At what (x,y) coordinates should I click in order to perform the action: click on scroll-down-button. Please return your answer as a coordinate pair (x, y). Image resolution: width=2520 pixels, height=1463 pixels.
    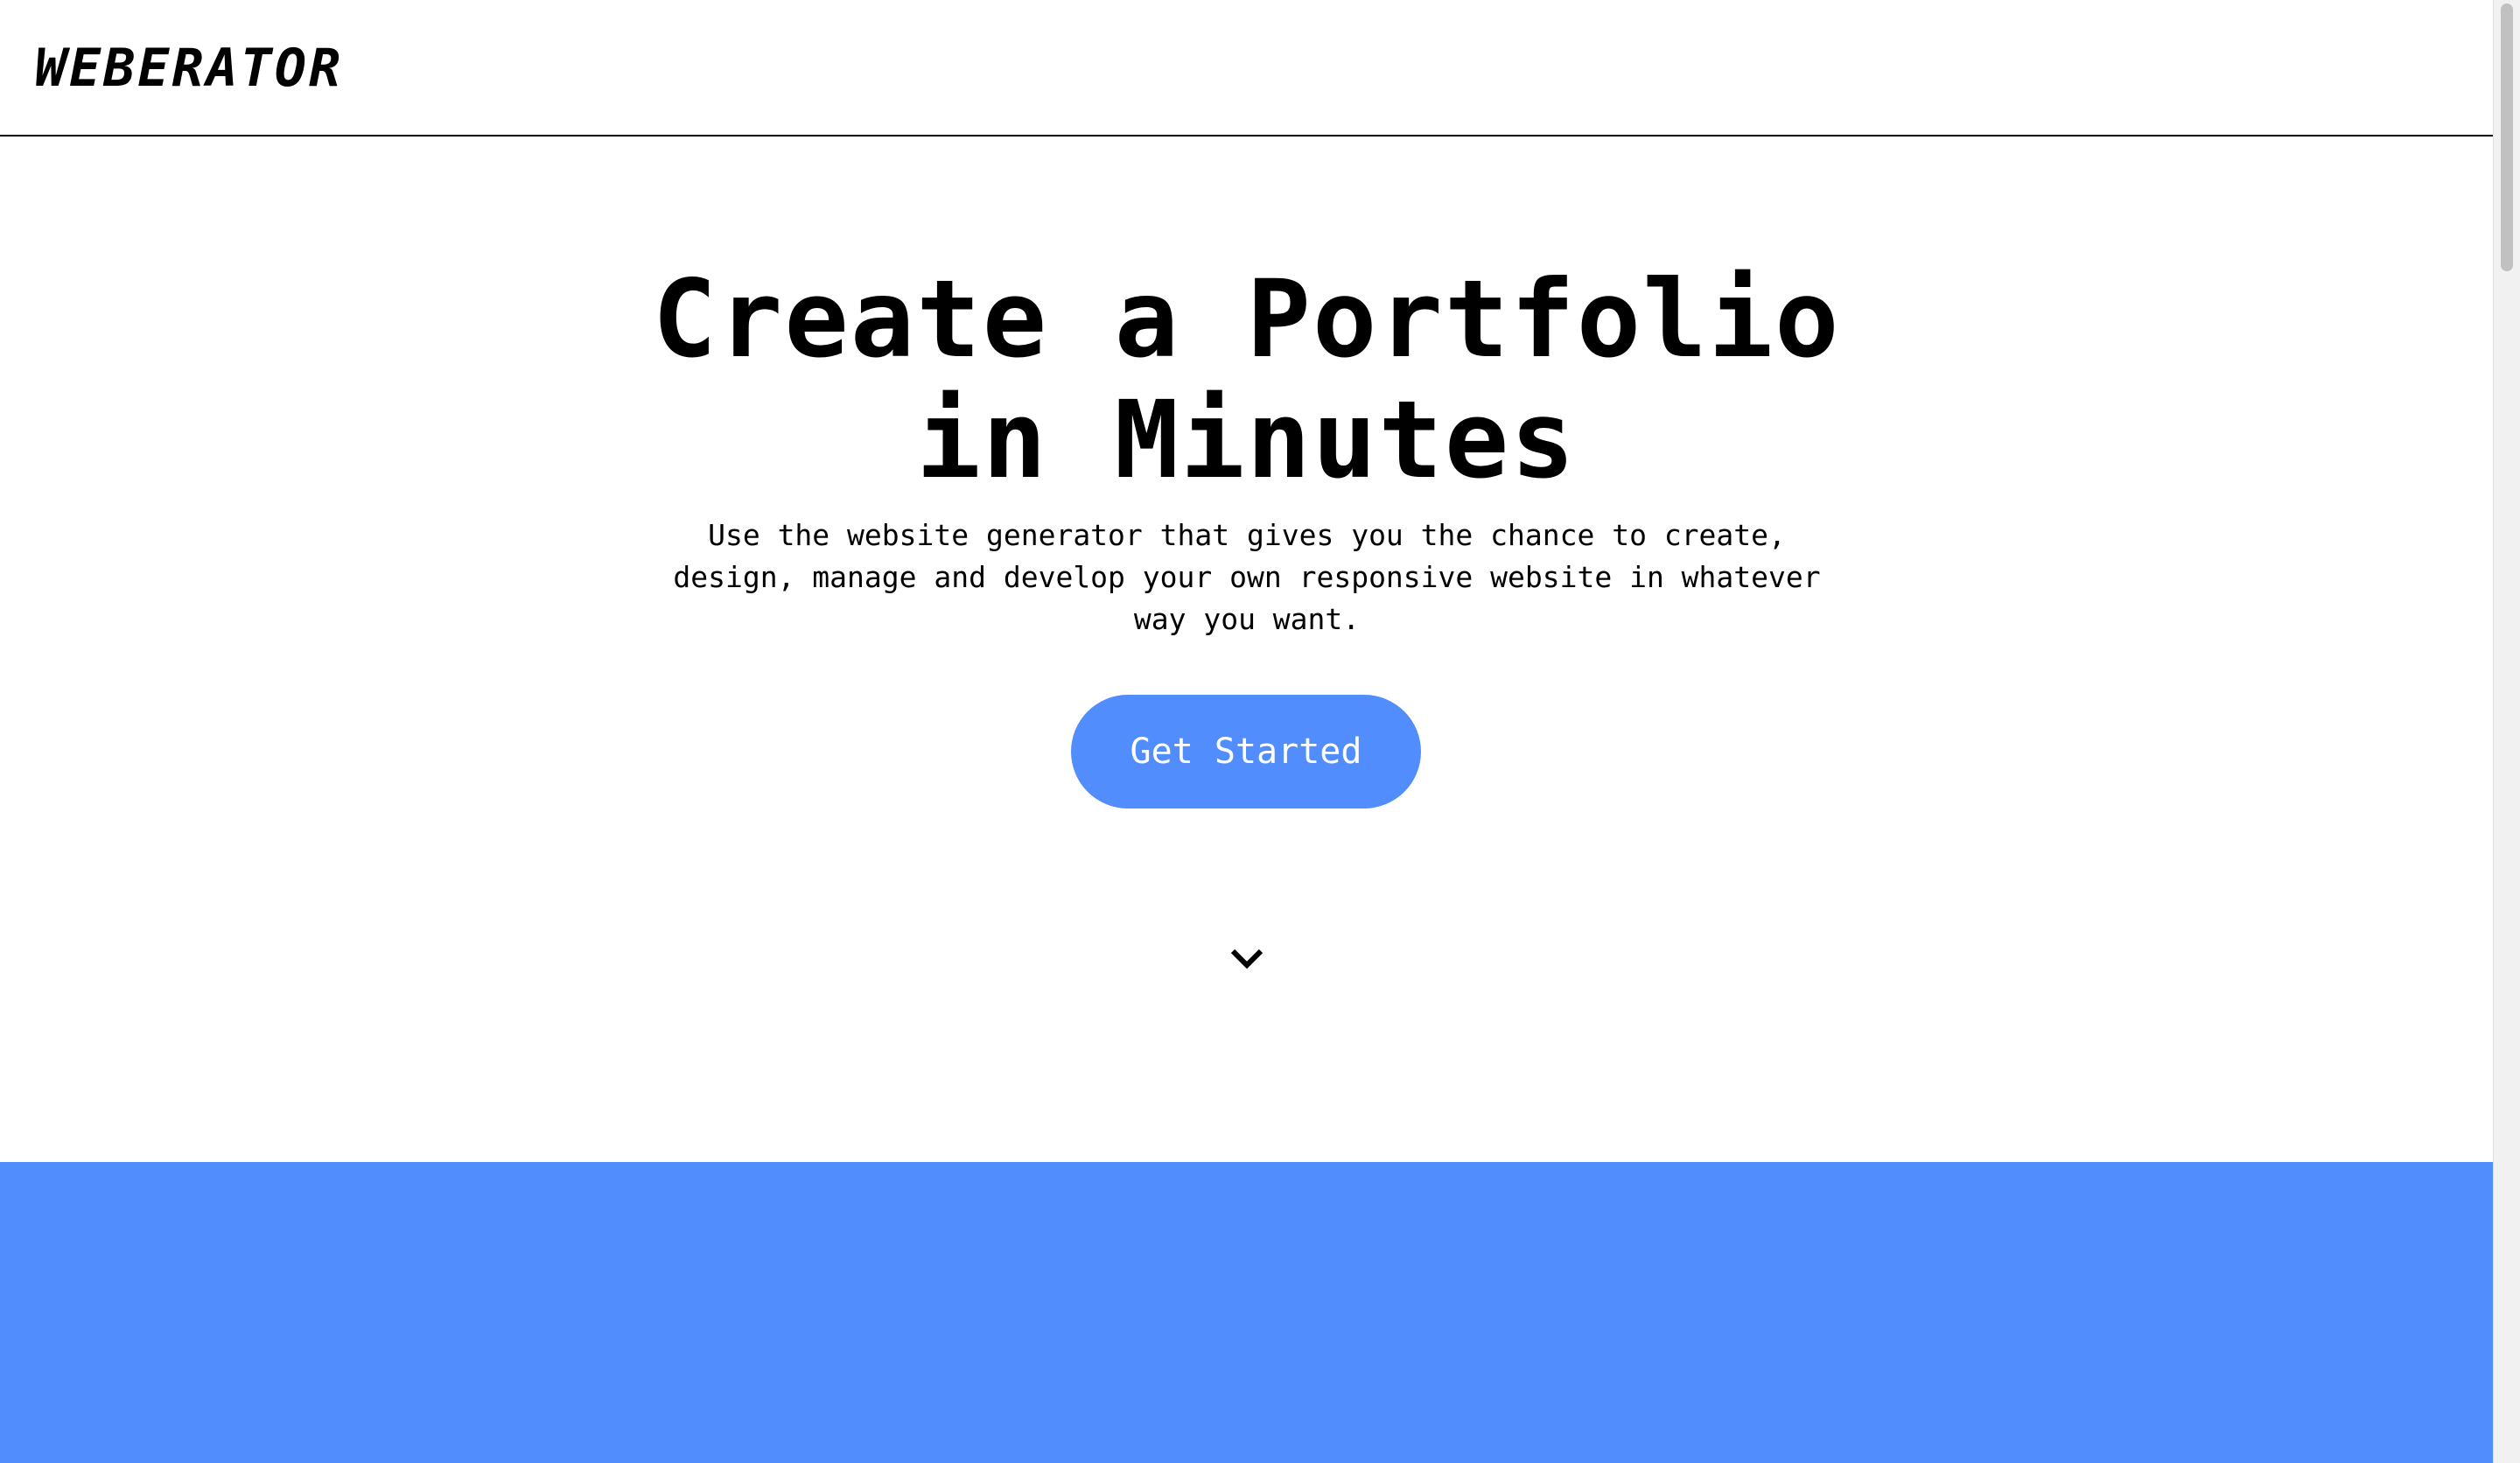
    Looking at the image, I should click on (1247, 958).